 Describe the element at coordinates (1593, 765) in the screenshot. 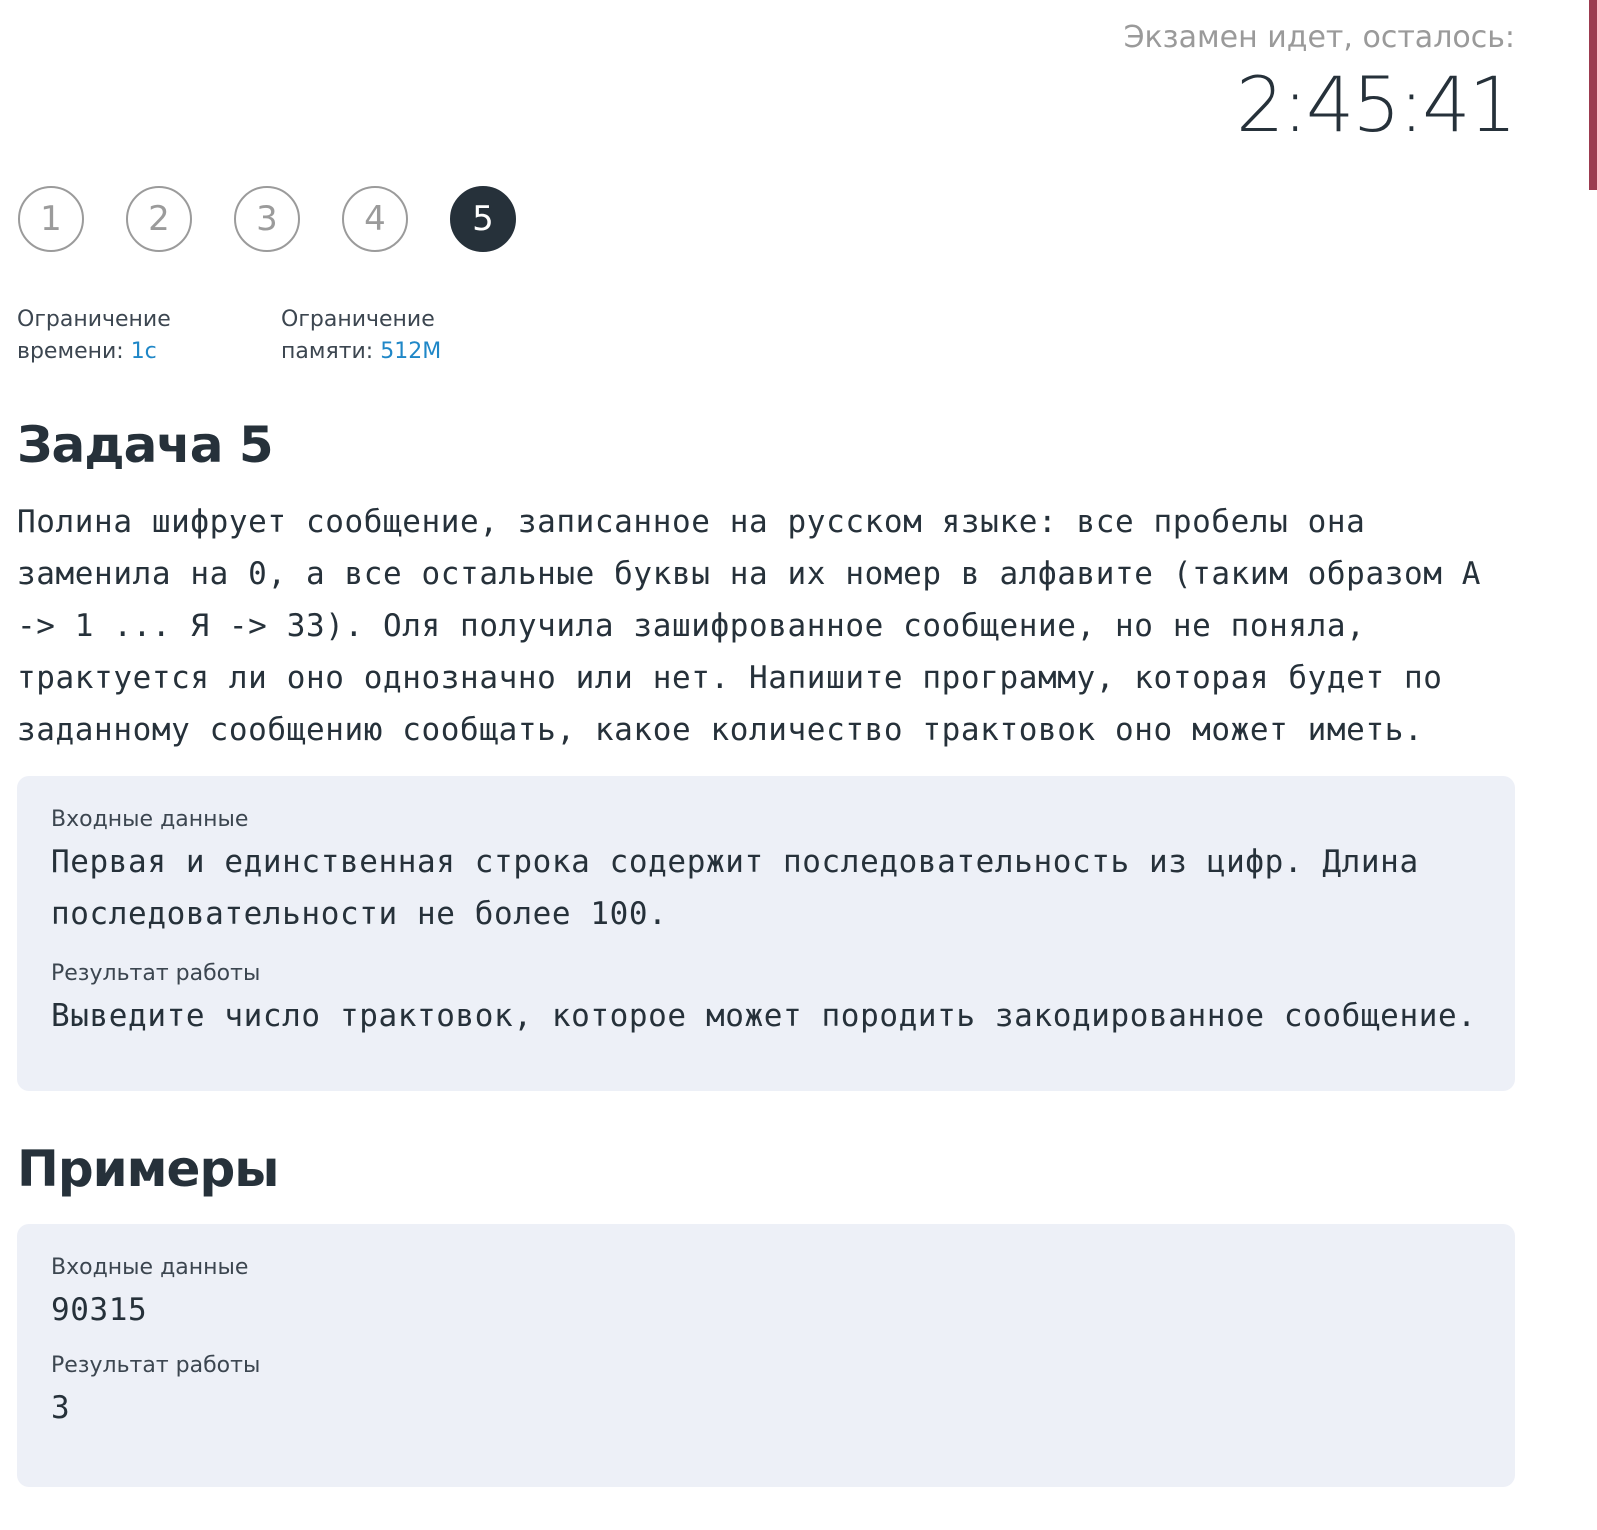

I see `scrollbar` at that location.